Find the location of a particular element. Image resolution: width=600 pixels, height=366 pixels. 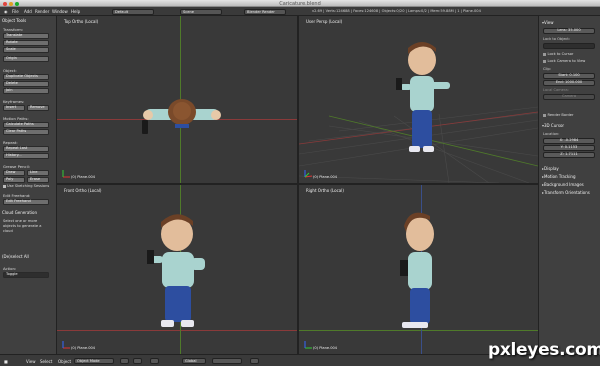

character-side-view is located at coordinates (417, 270).